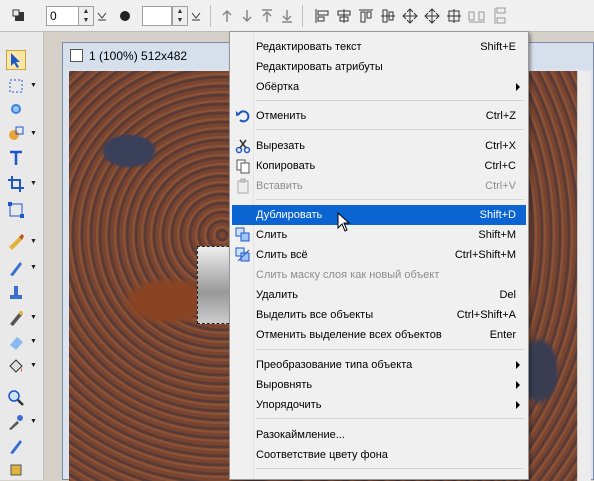 The width and height of the screenshot is (594, 481). What do you see at coordinates (16, 158) in the screenshot?
I see `text-icon` at bounding box center [16, 158].